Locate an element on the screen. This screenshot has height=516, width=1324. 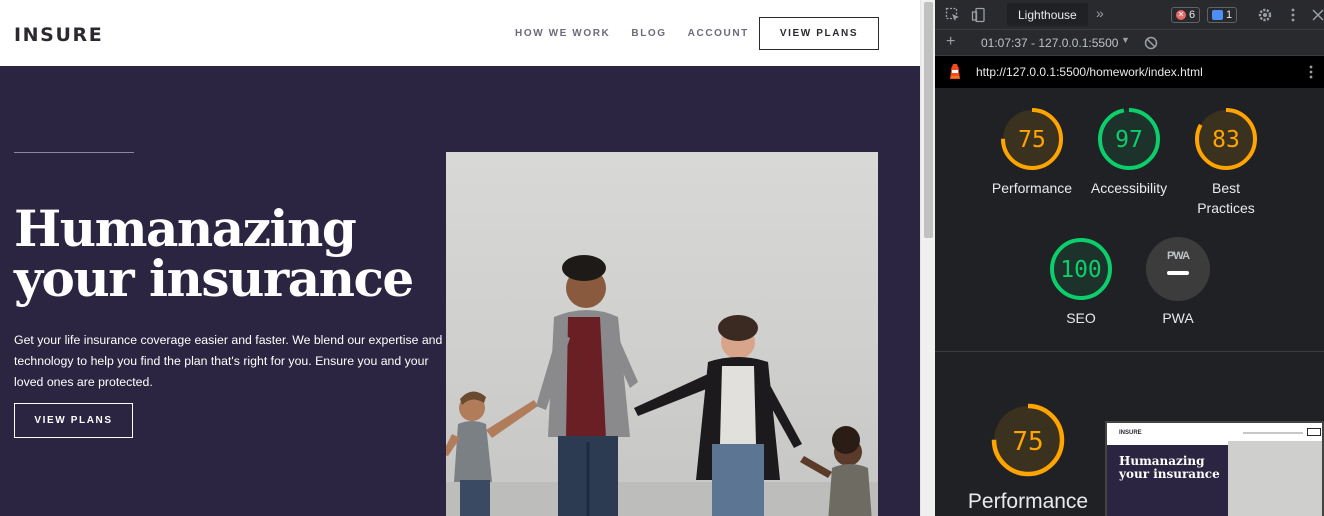
hero-title-line-2: your insurance is located at coordinates (214, 278).